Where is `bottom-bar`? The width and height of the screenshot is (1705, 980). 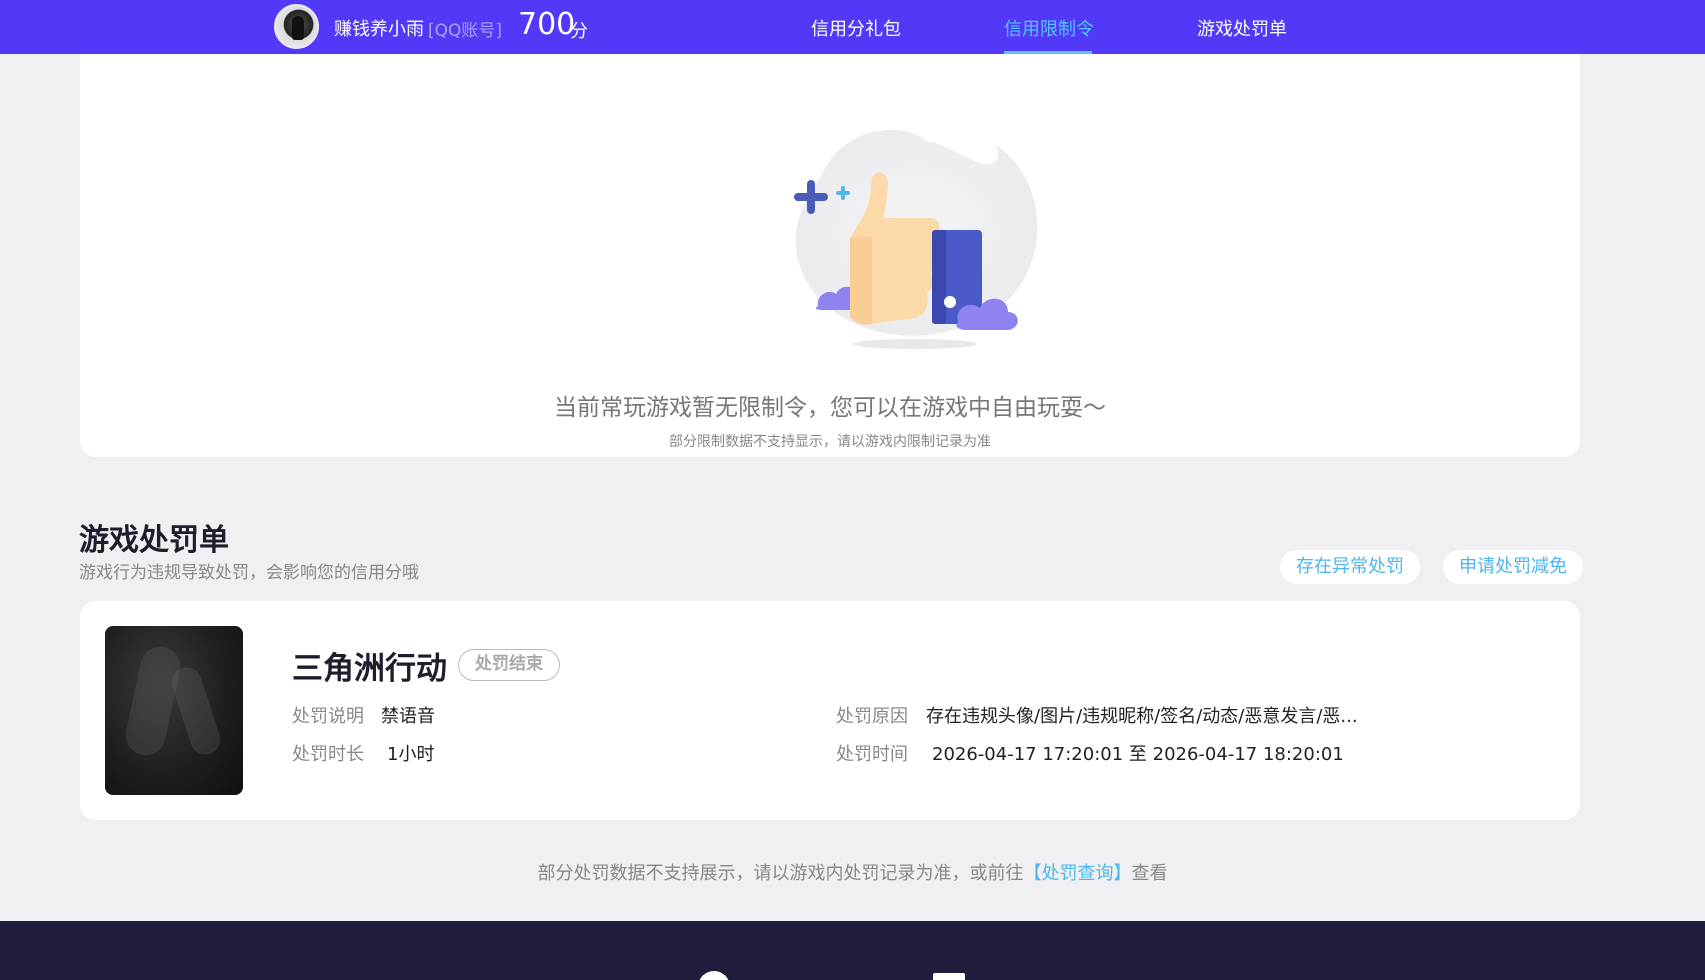 bottom-bar is located at coordinates (852, 950).